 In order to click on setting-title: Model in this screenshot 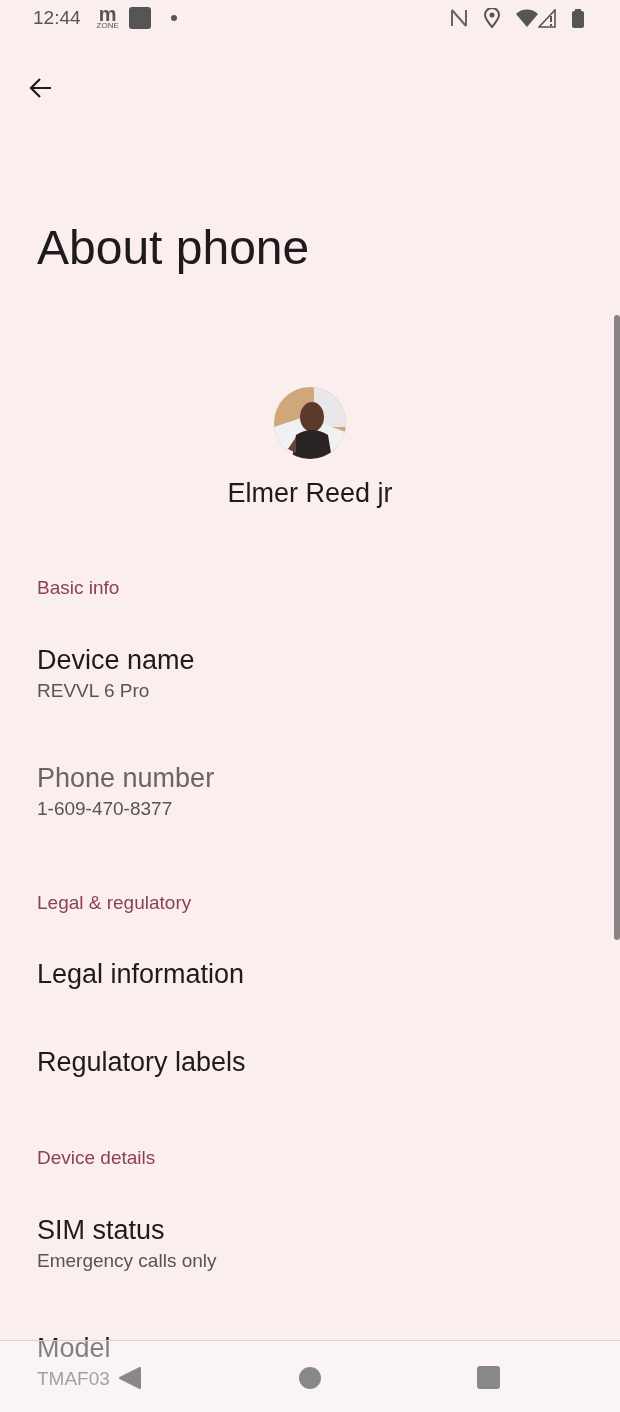, I will do `click(74, 1348)`.